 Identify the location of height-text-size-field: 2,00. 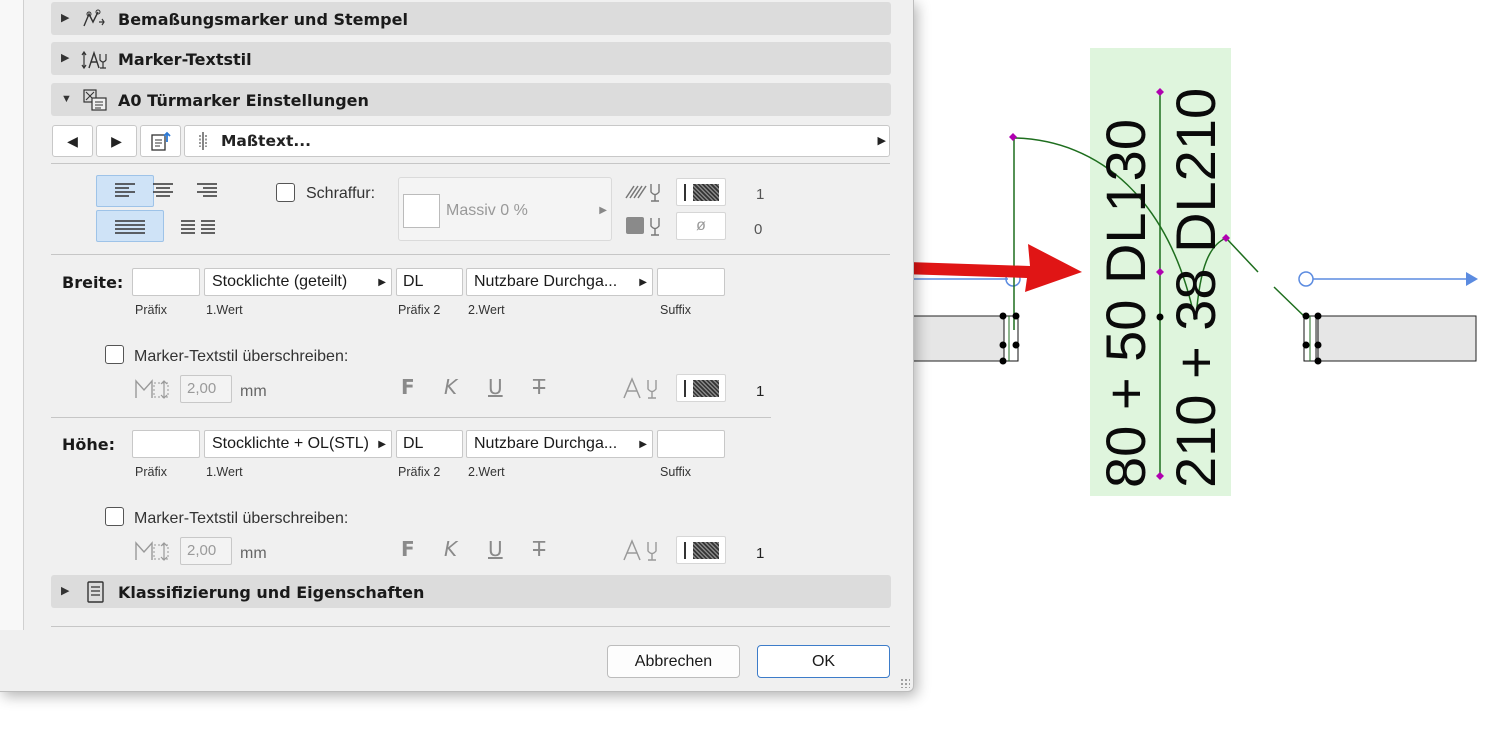
(206, 551).